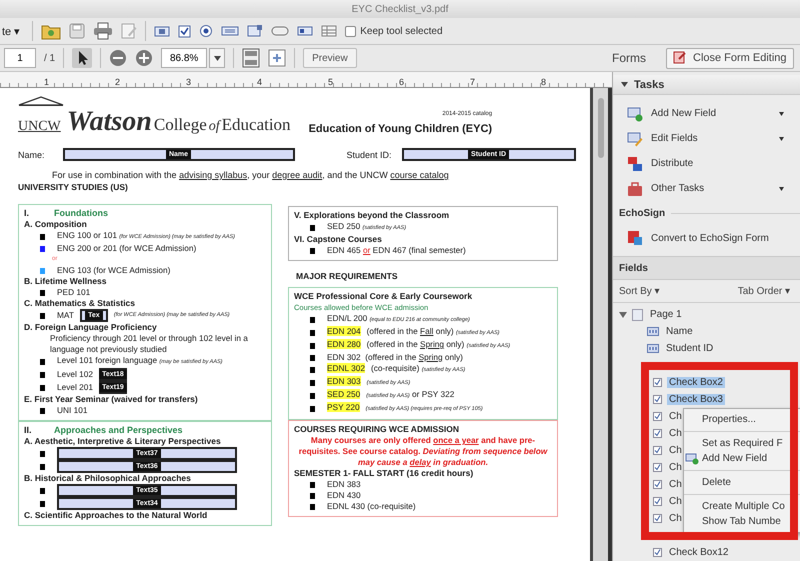  Describe the element at coordinates (623, 314) in the screenshot. I see `expand-icon` at that location.